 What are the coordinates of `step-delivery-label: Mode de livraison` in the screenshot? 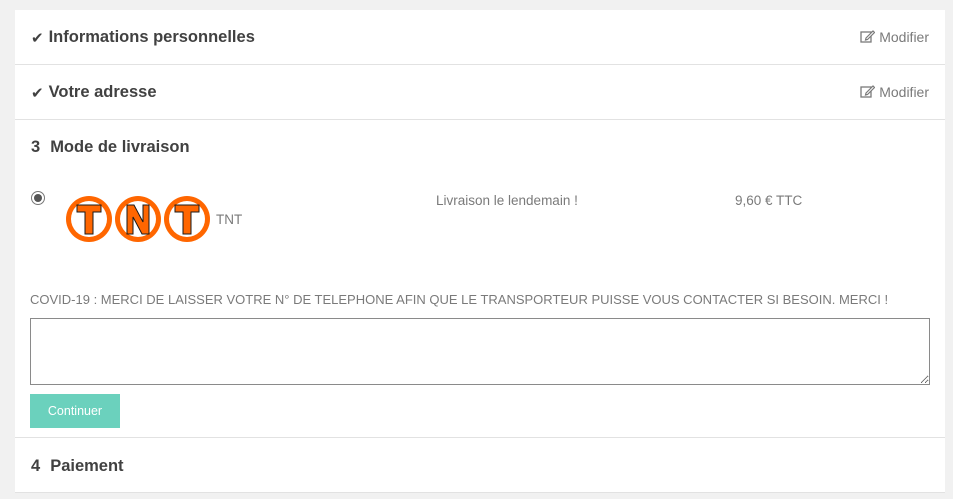 It's located at (120, 147).